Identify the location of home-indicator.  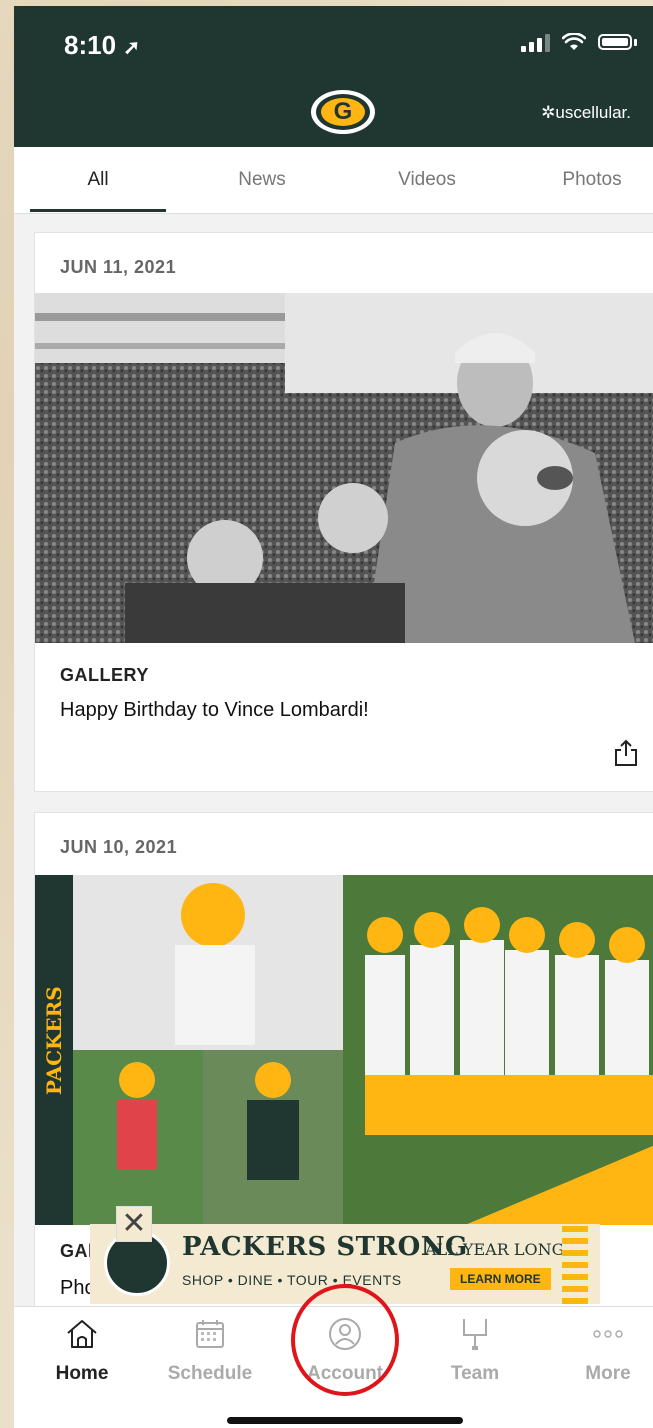
(345, 1420).